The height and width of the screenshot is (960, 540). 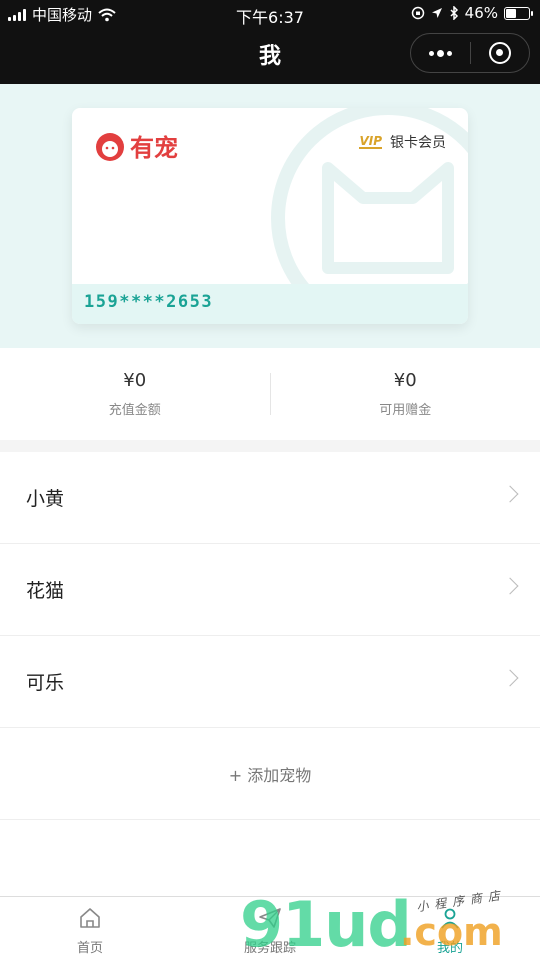 What do you see at coordinates (270, 918) in the screenshot?
I see `paper-plane-icon` at bounding box center [270, 918].